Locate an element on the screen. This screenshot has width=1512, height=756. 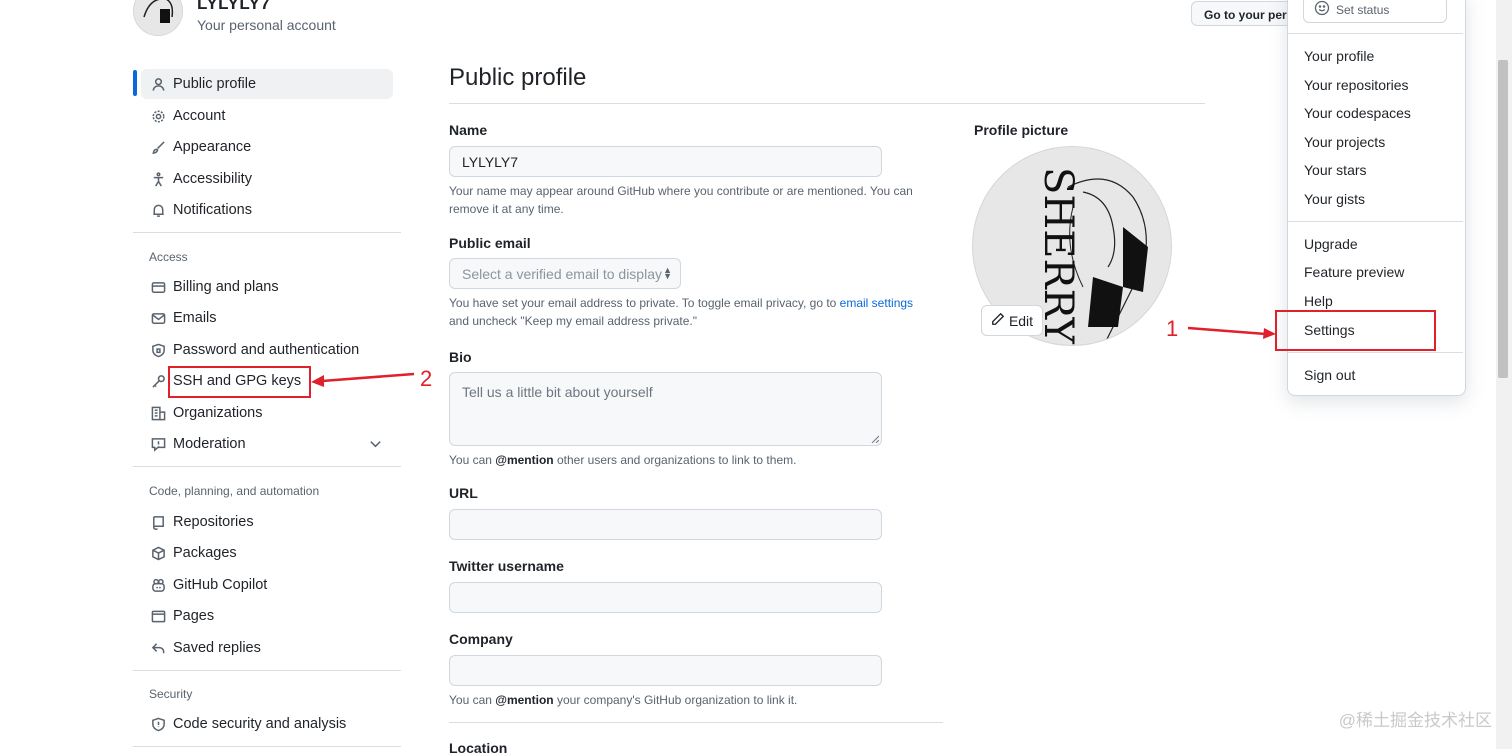
menu-item-feature-preview: Feature preview is located at coordinates (1354, 272).